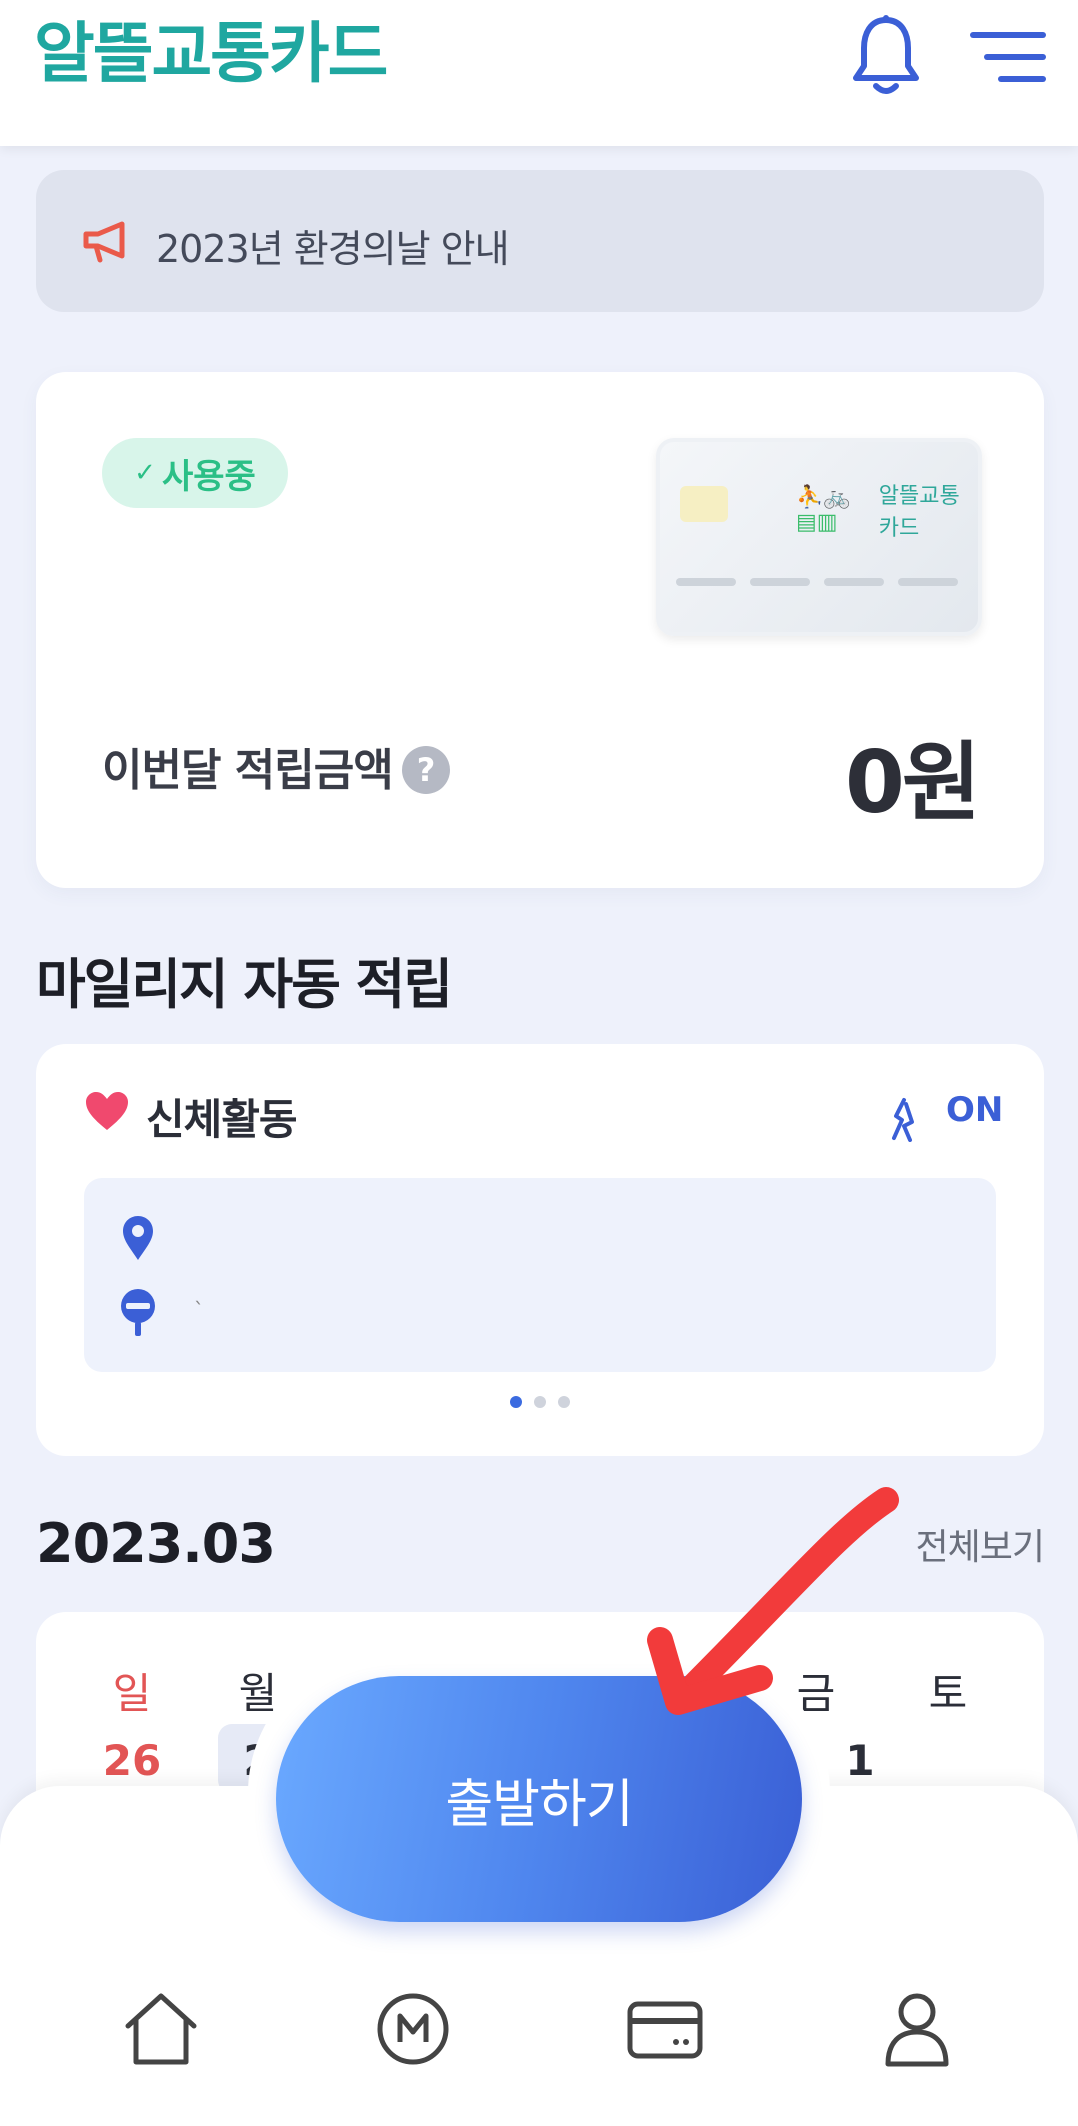 The image size is (1078, 2126). Describe the element at coordinates (773, 1601) in the screenshot. I see `annotation-arrow-icon` at that location.